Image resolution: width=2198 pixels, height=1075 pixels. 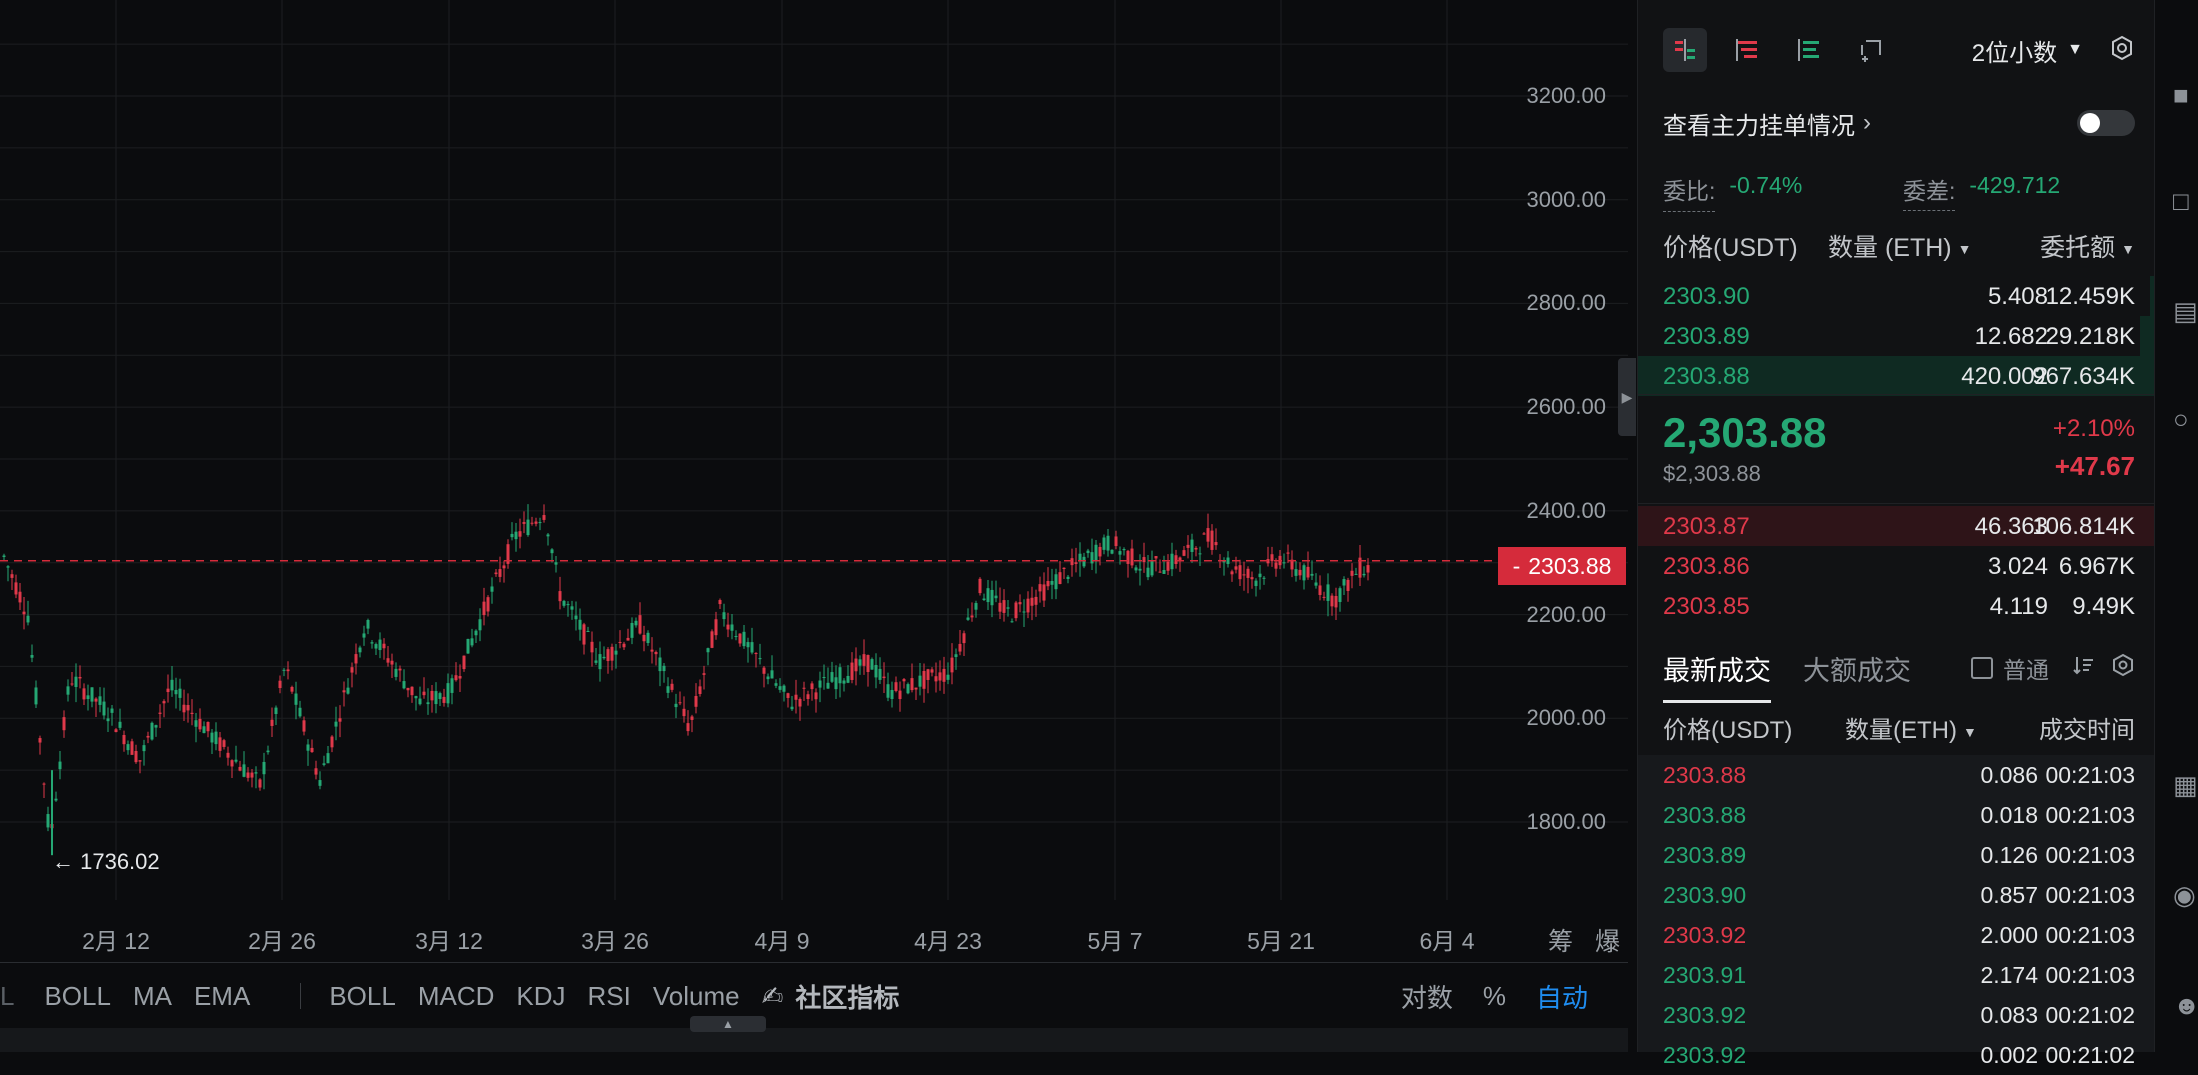 What do you see at coordinates (1627, 397) in the screenshot?
I see `panel-collapse-toggle: ▶` at bounding box center [1627, 397].